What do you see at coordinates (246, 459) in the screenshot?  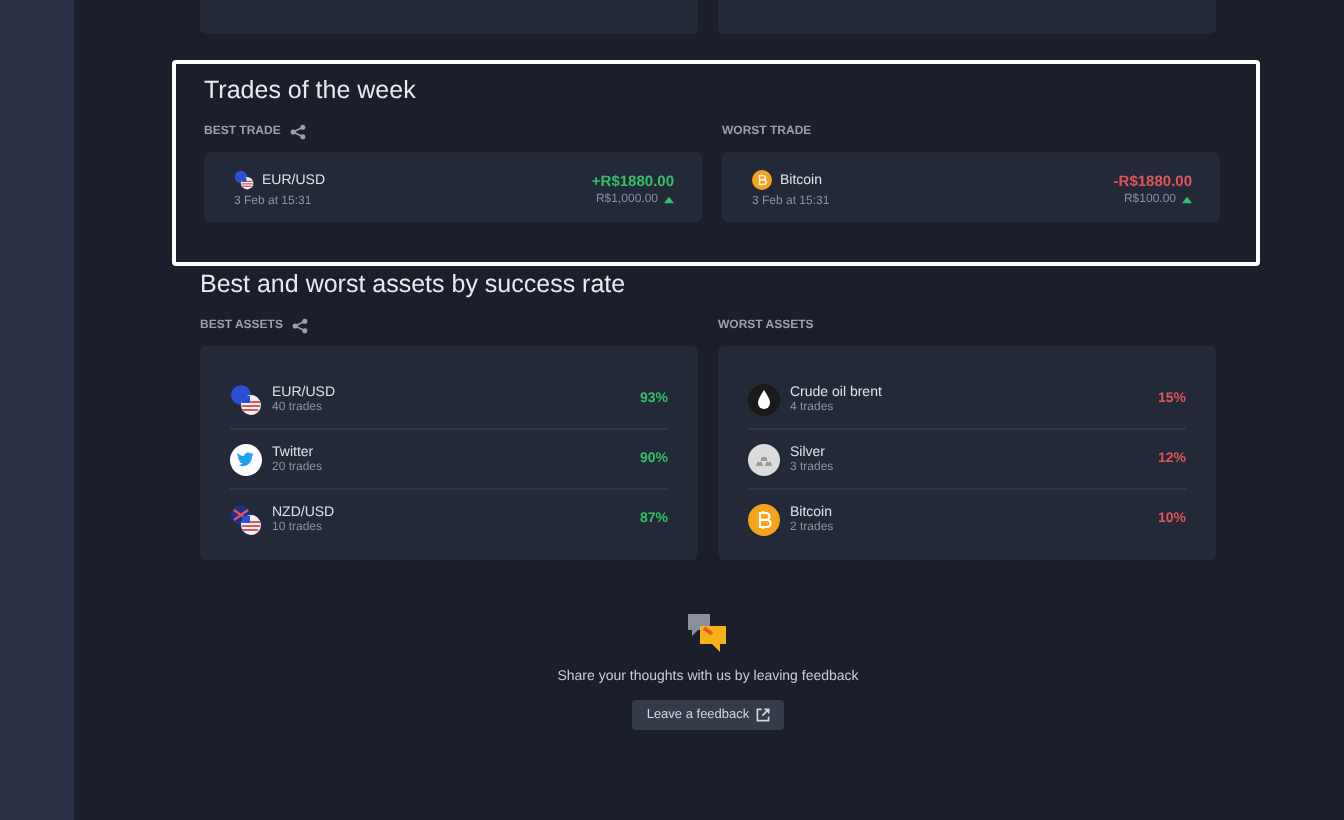 I see `bird-icon` at bounding box center [246, 459].